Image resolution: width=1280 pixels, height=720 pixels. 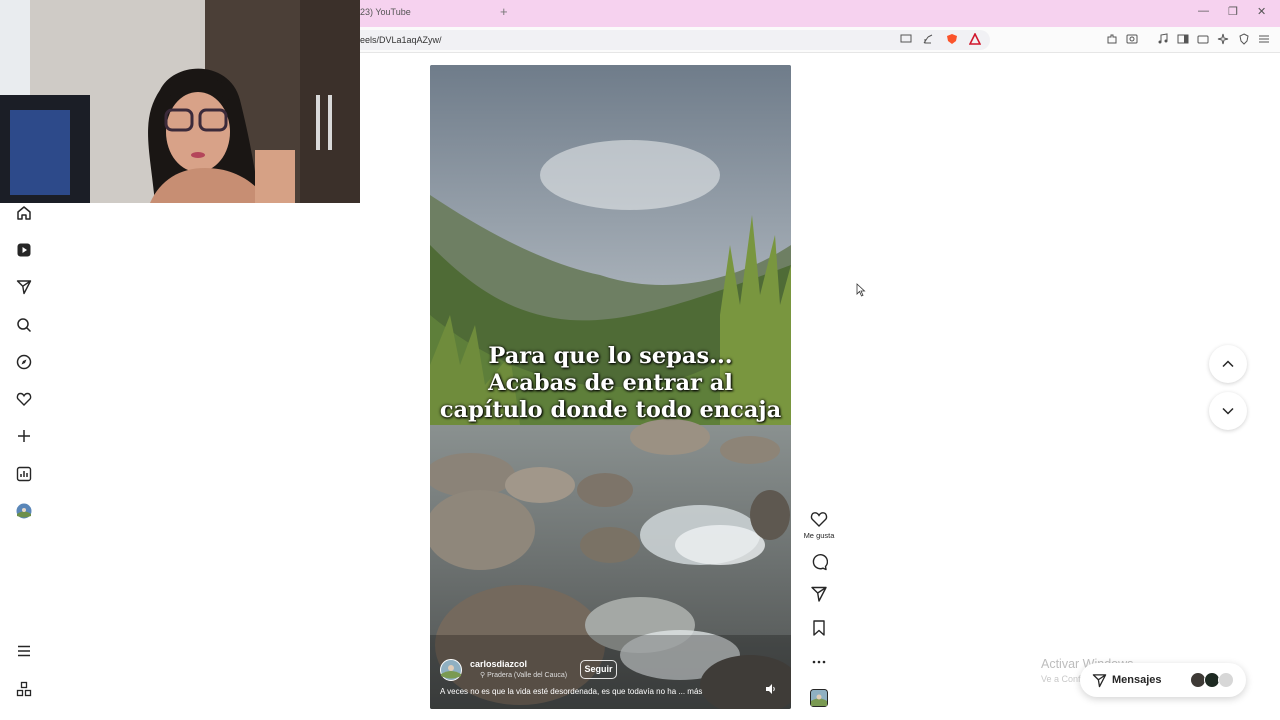 I want to click on save-icon, so click(x=819, y=628).